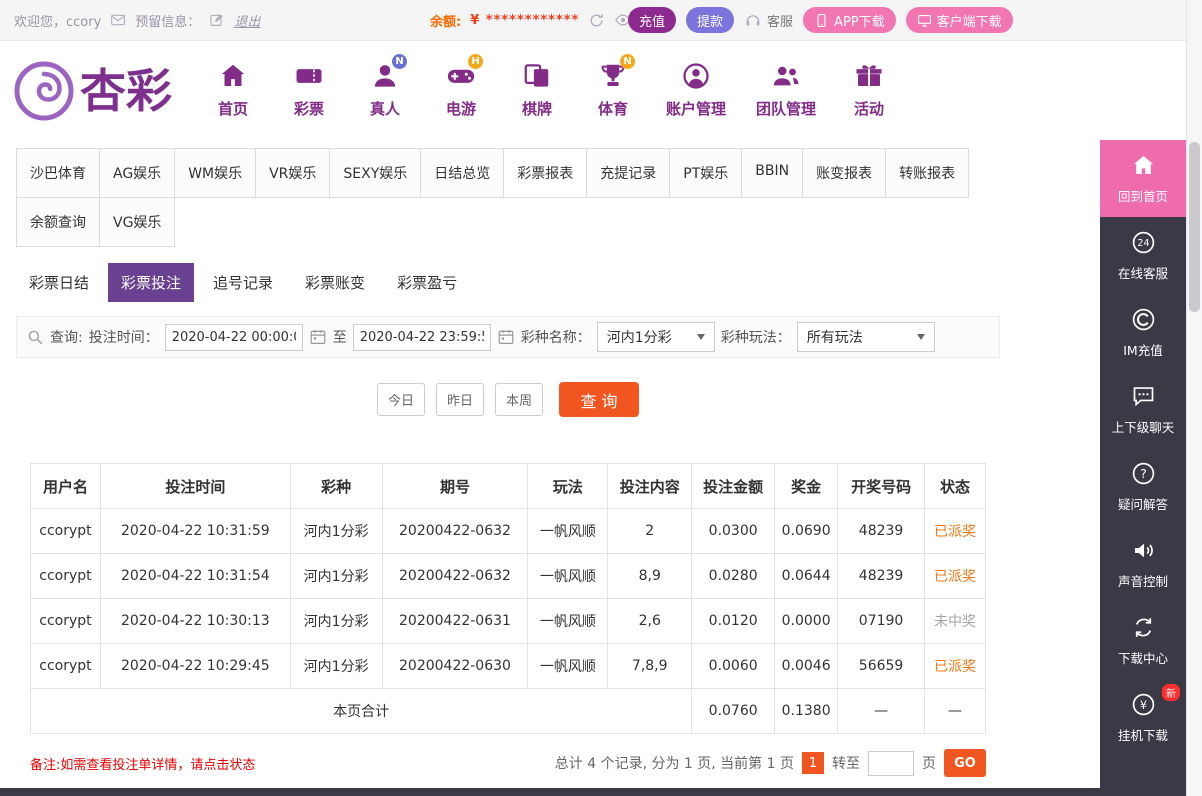 The height and width of the screenshot is (796, 1202). What do you see at coordinates (195, 621) in the screenshot?
I see `table-cell: 2020-04-22 10:30:13` at bounding box center [195, 621].